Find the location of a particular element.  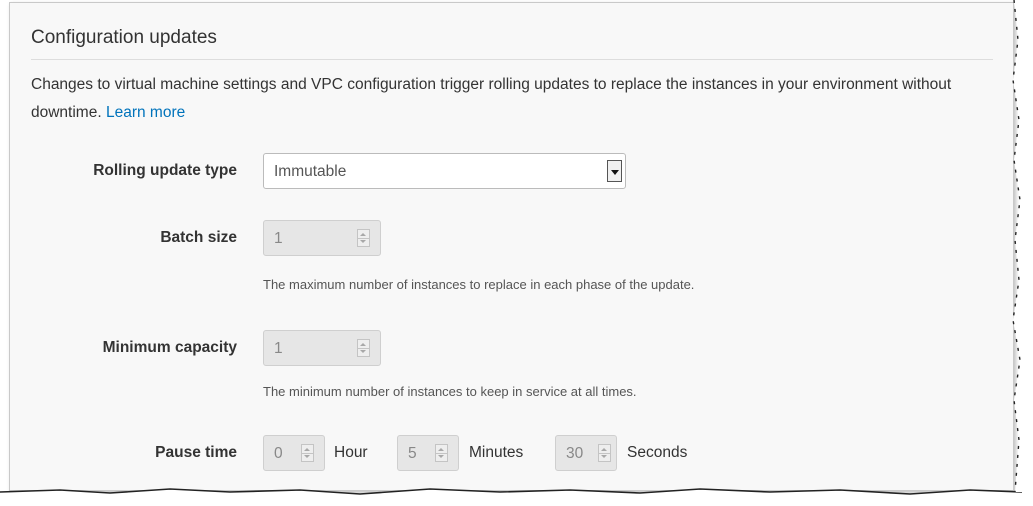

pause-hour-spinner is located at coordinates (307, 453).